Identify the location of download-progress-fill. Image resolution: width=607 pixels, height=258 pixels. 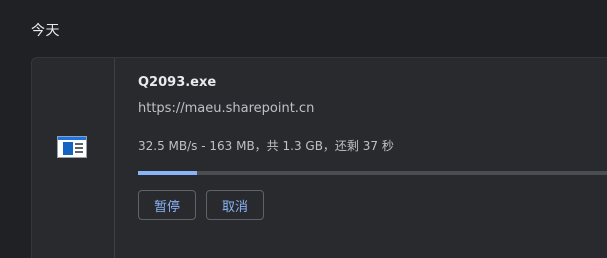
(167, 173).